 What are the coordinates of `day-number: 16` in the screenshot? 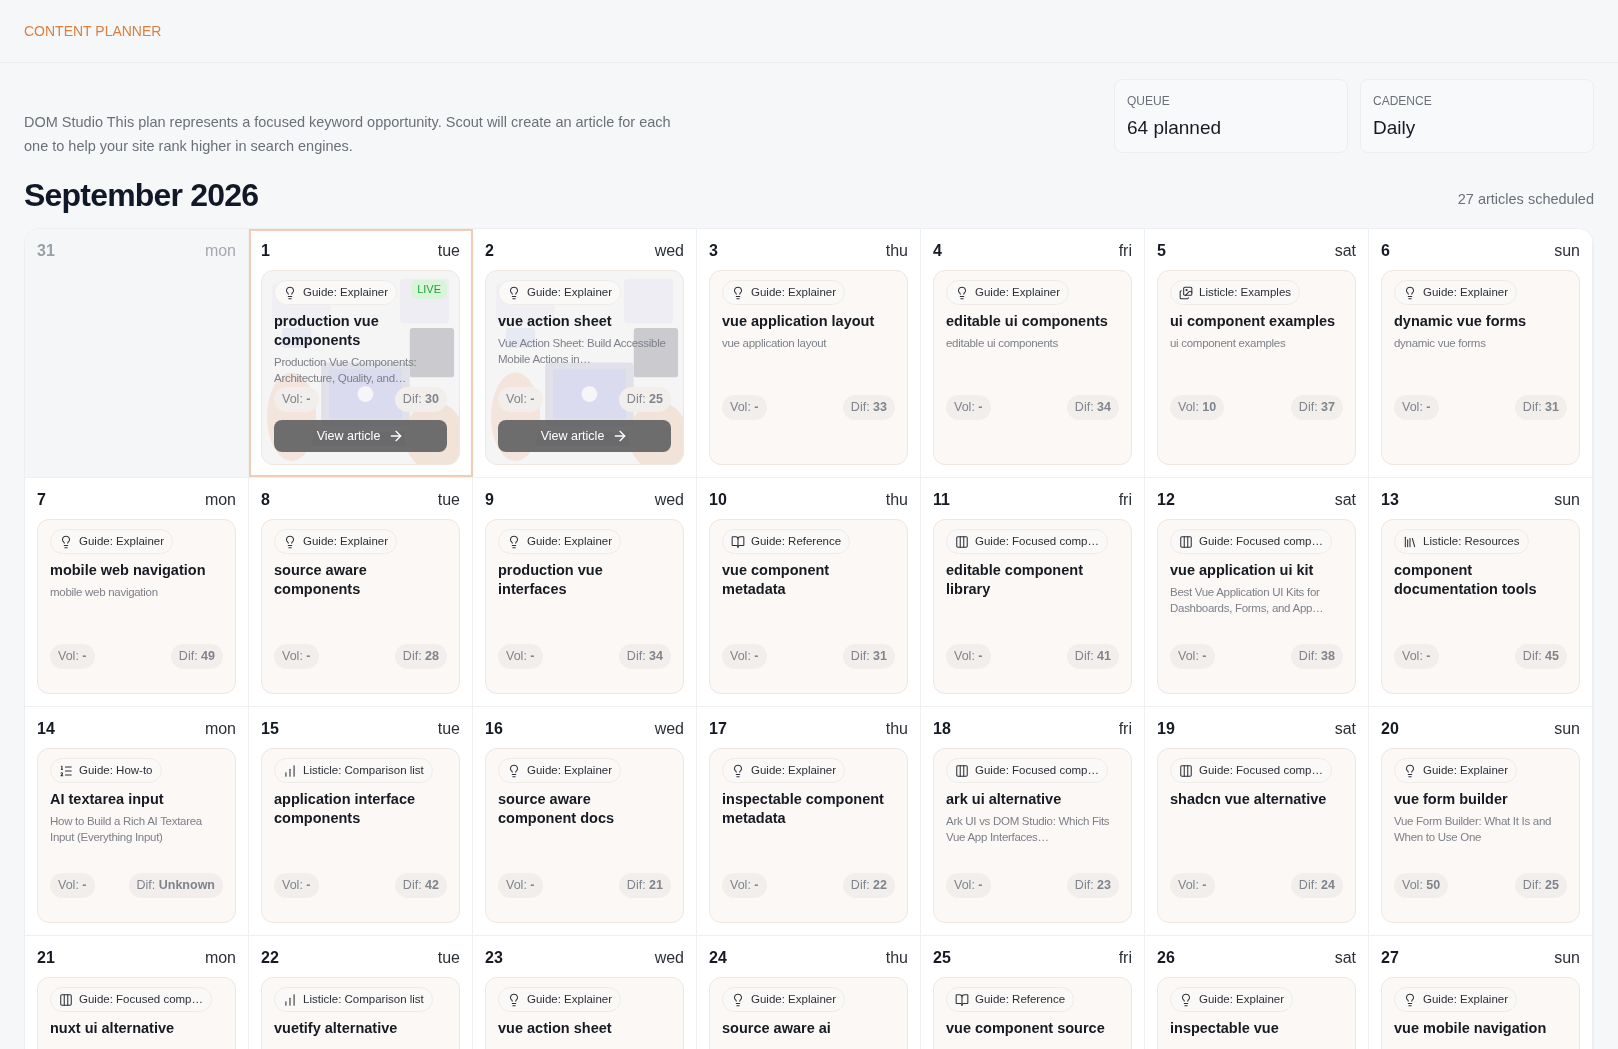 It's located at (494, 729).